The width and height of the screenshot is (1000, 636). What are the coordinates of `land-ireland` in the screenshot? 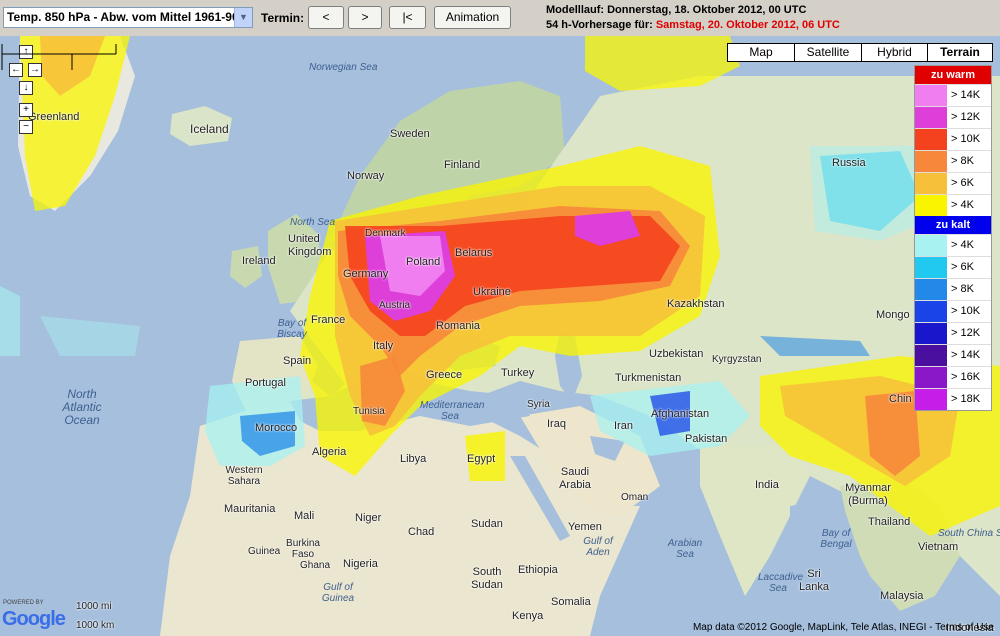 It's located at (246, 267).